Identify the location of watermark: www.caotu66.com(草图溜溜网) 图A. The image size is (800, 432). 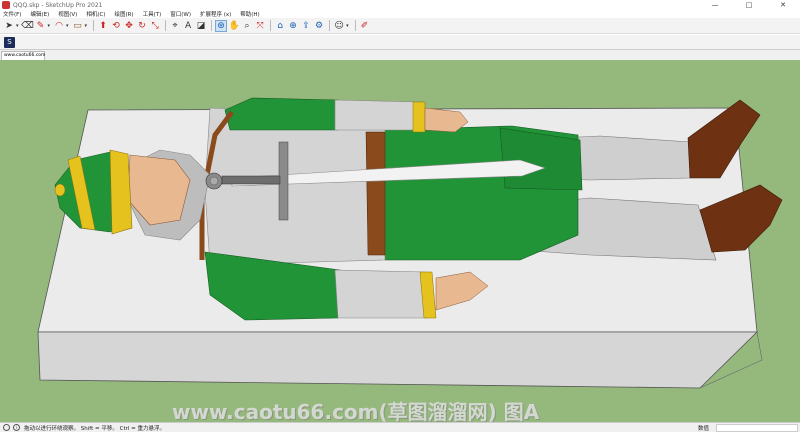
(356, 411).